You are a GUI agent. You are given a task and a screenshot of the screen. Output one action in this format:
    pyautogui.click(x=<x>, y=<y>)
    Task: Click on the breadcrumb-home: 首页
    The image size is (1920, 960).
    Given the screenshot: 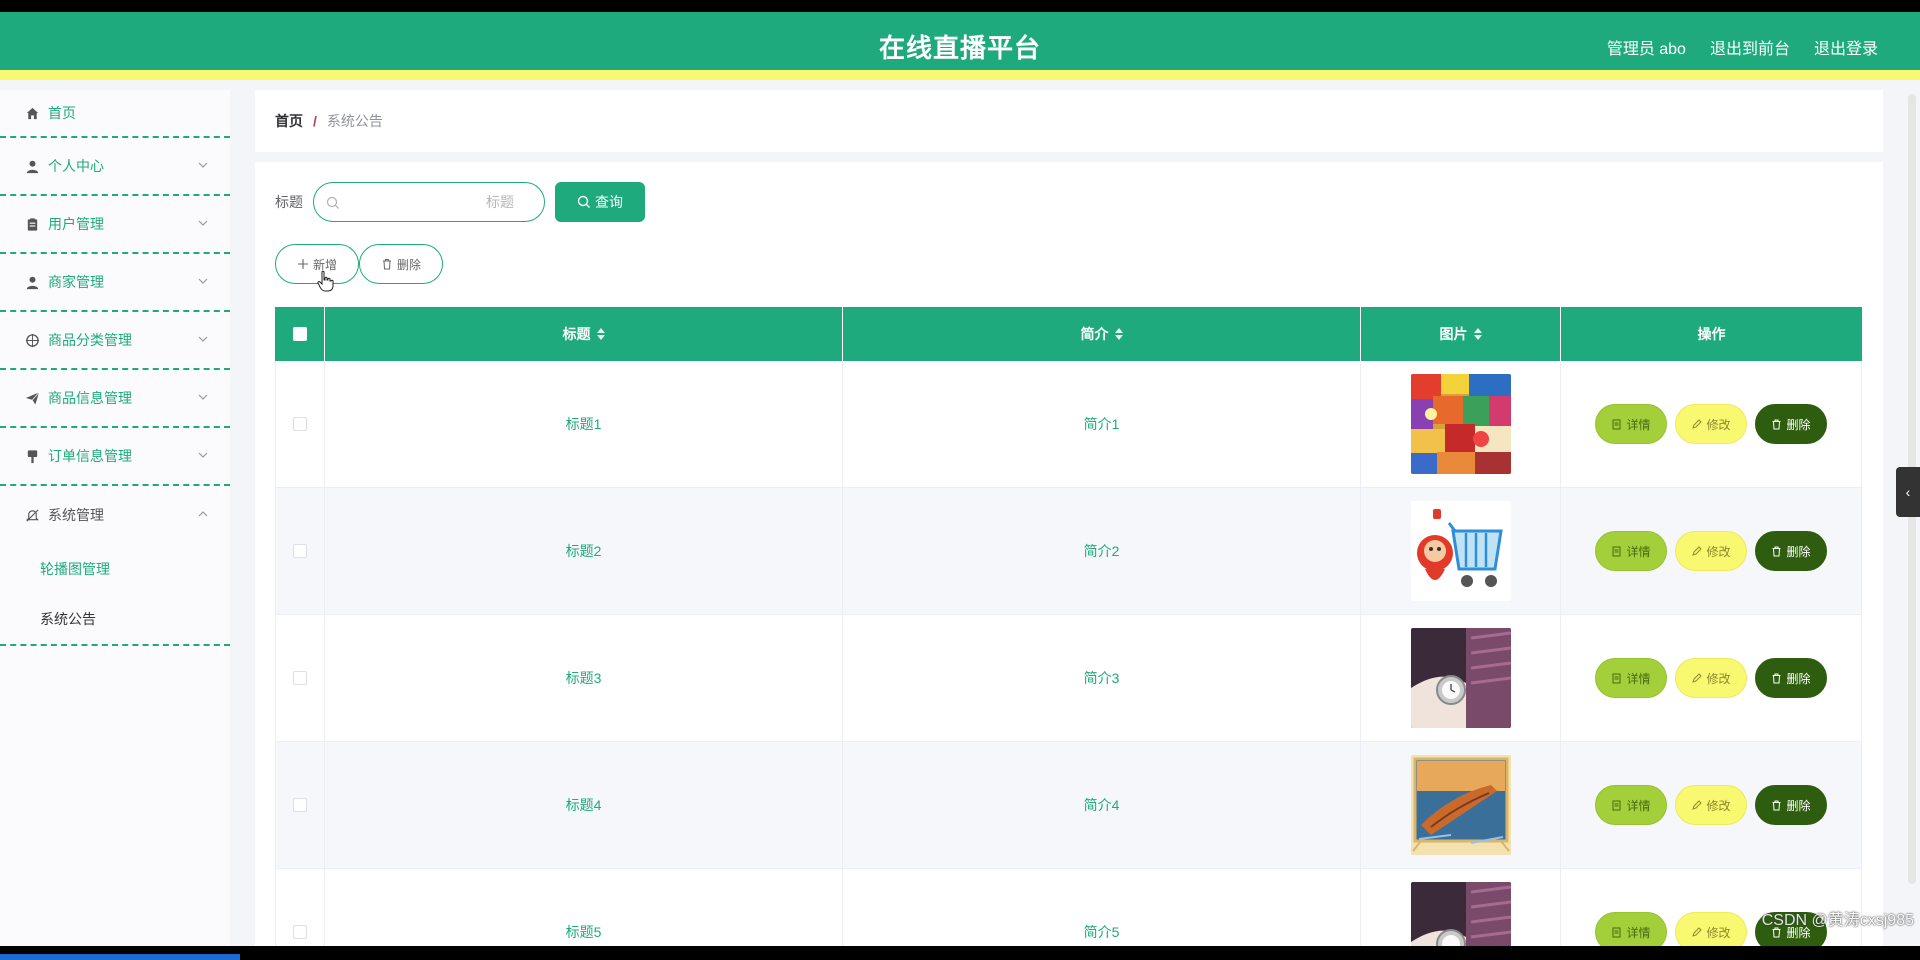 What is the action you would take?
    pyautogui.click(x=289, y=121)
    